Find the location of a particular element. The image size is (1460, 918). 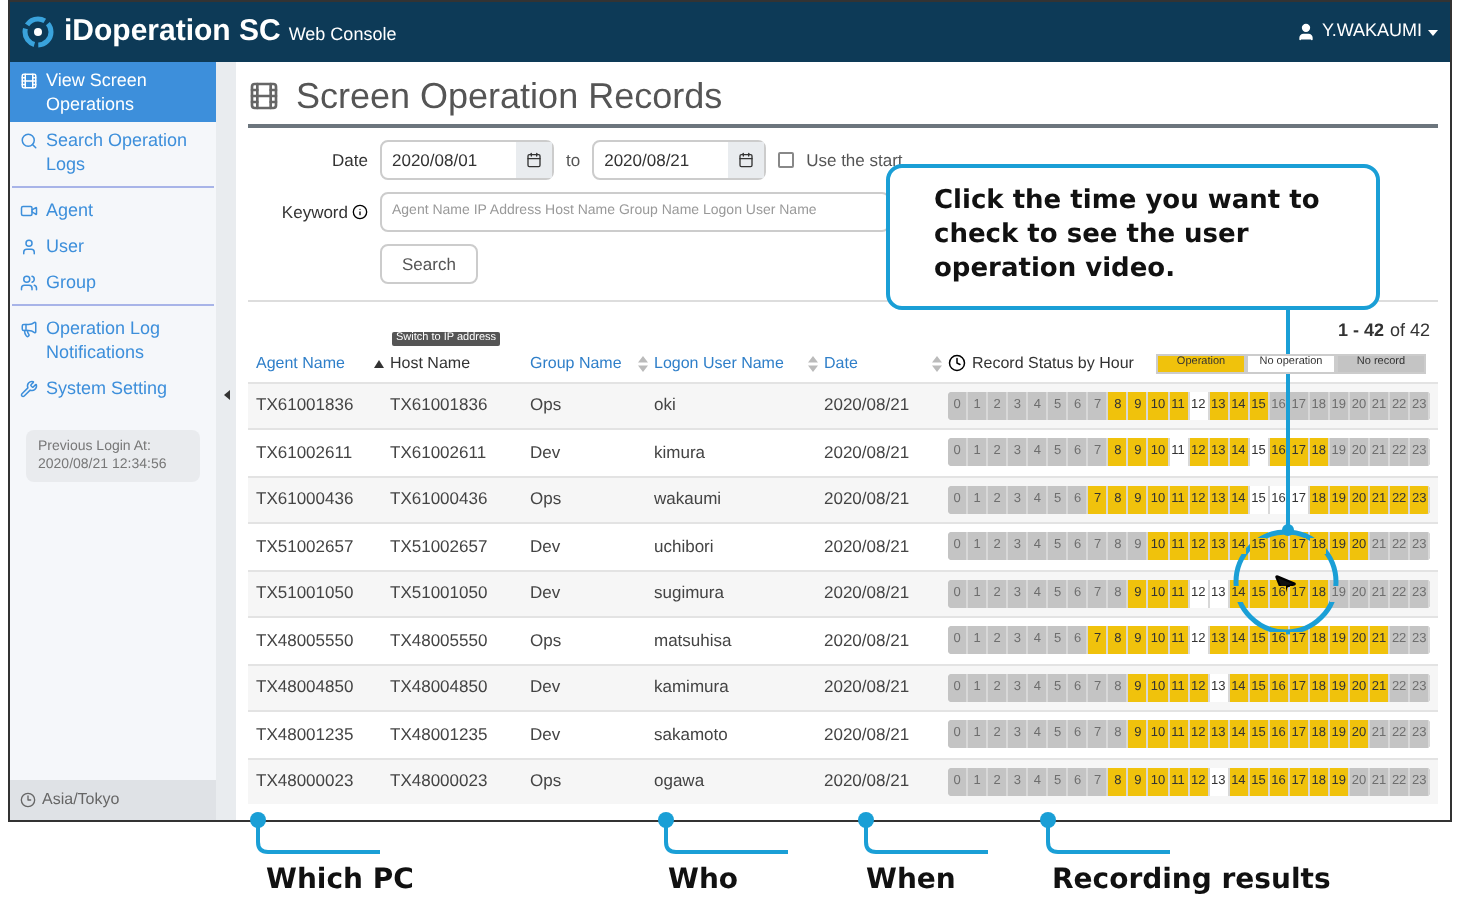

group-icon is located at coordinates (29, 282).